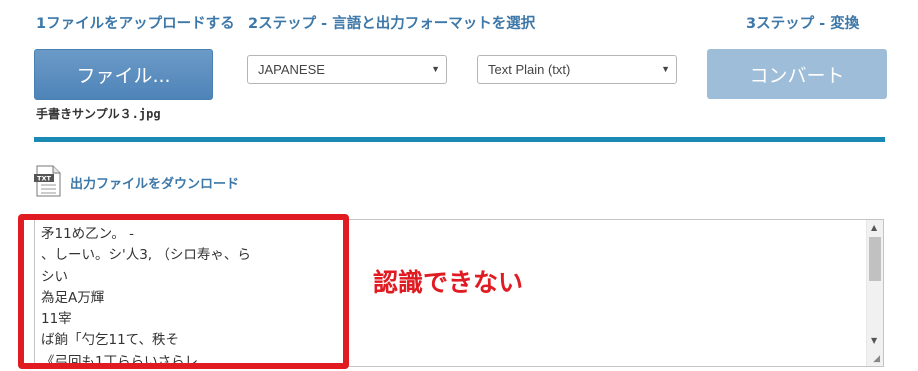  I want to click on output-line: 、しーい。シ'人3, （シロ寿ゃ、ら, so click(146, 255).